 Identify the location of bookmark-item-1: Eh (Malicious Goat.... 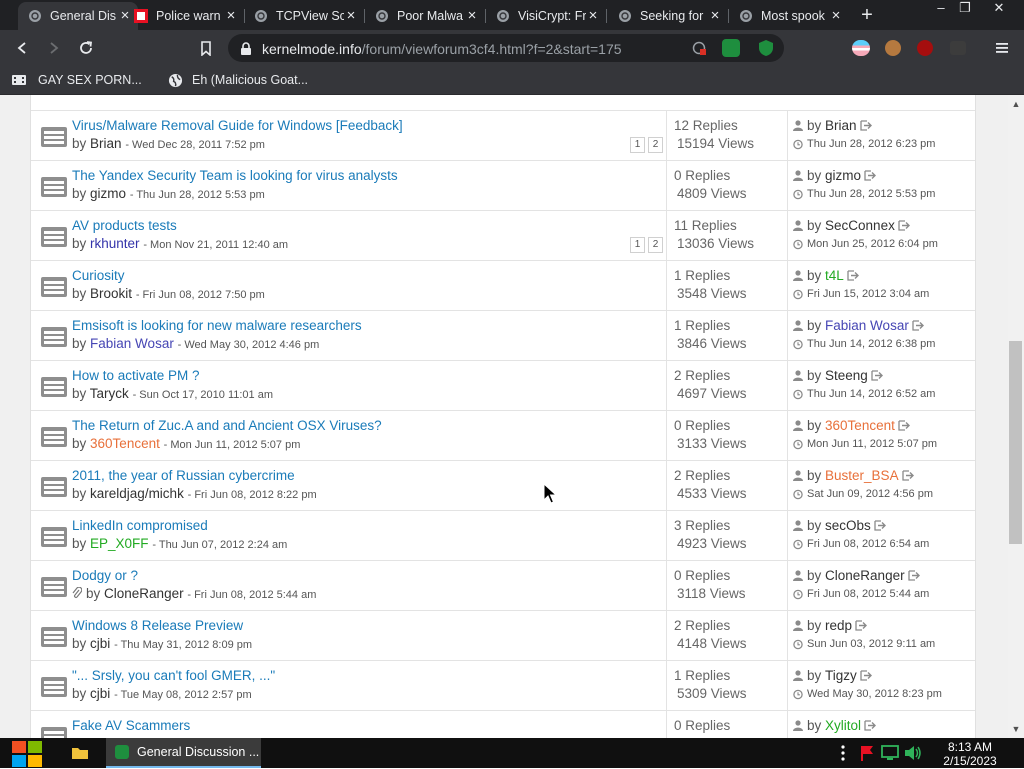
(238, 80).